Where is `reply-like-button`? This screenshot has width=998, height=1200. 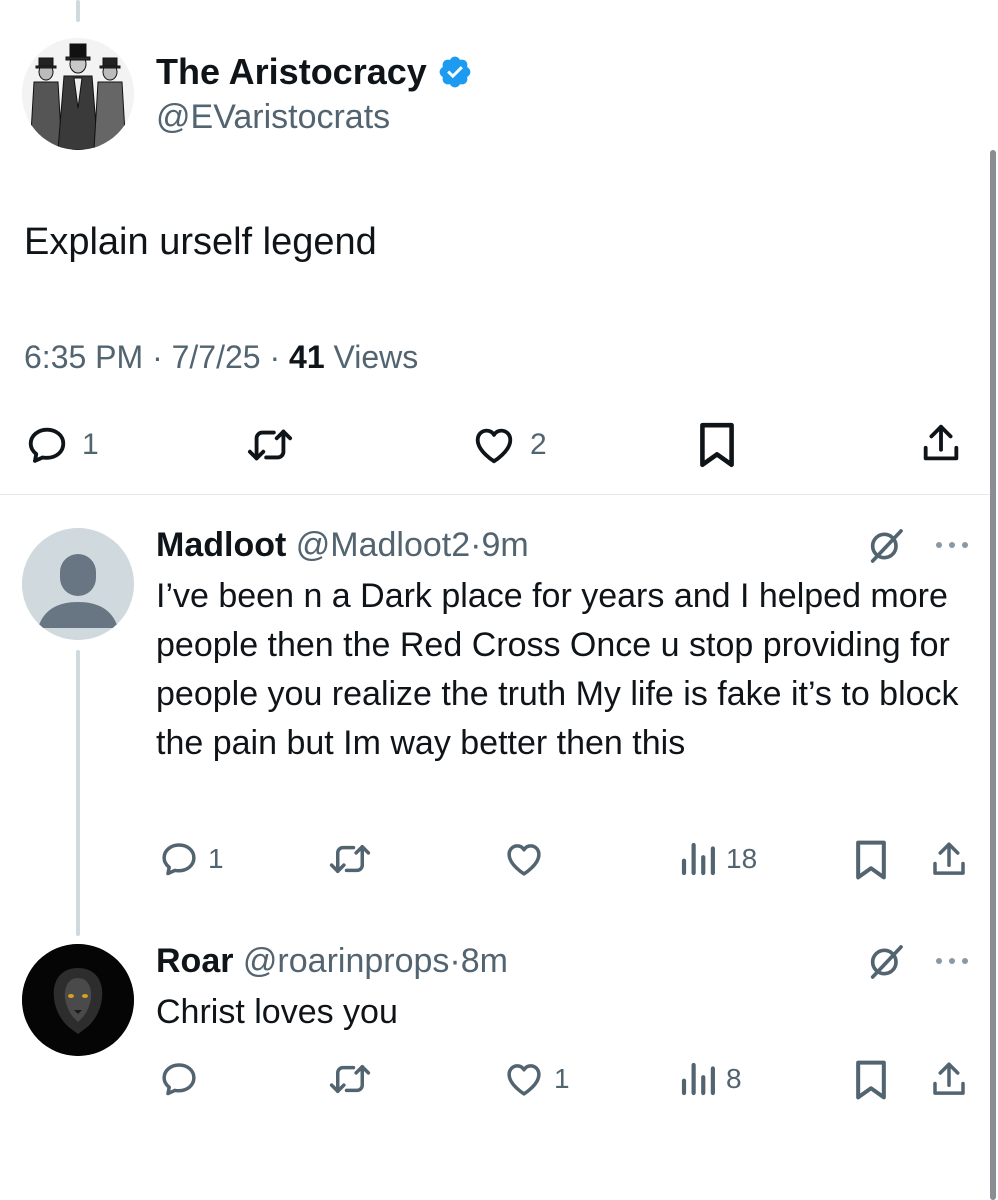
reply-like-button is located at coordinates (528, 859).